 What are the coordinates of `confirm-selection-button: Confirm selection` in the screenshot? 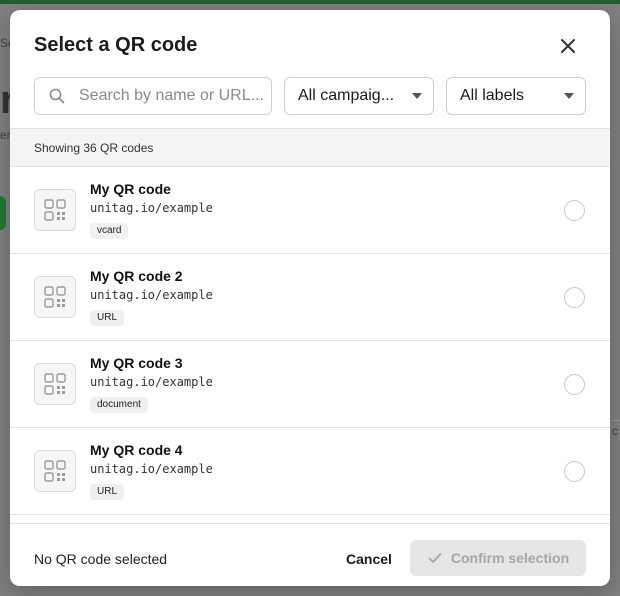 It's located at (498, 558).